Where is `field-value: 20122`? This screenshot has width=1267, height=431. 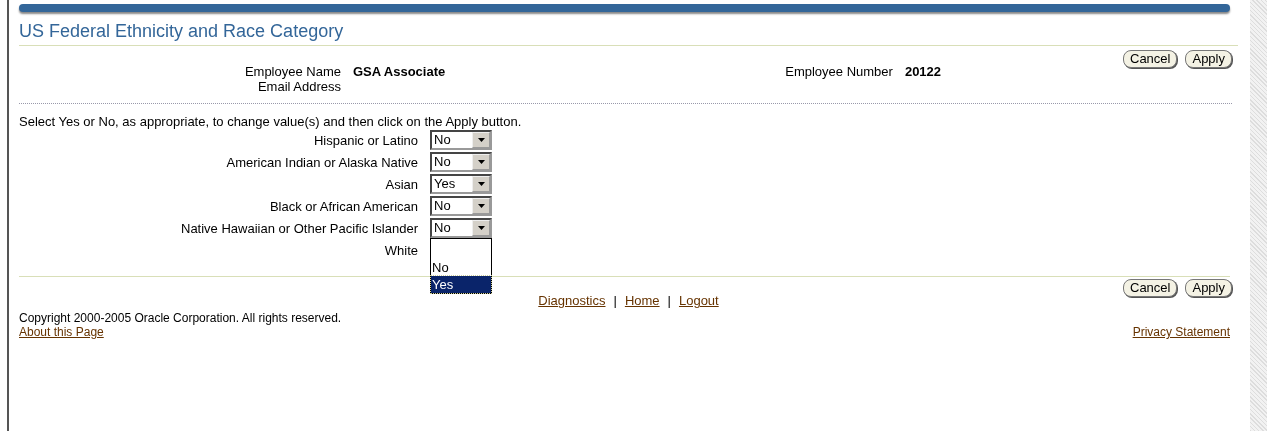
field-value: 20122 is located at coordinates (923, 72).